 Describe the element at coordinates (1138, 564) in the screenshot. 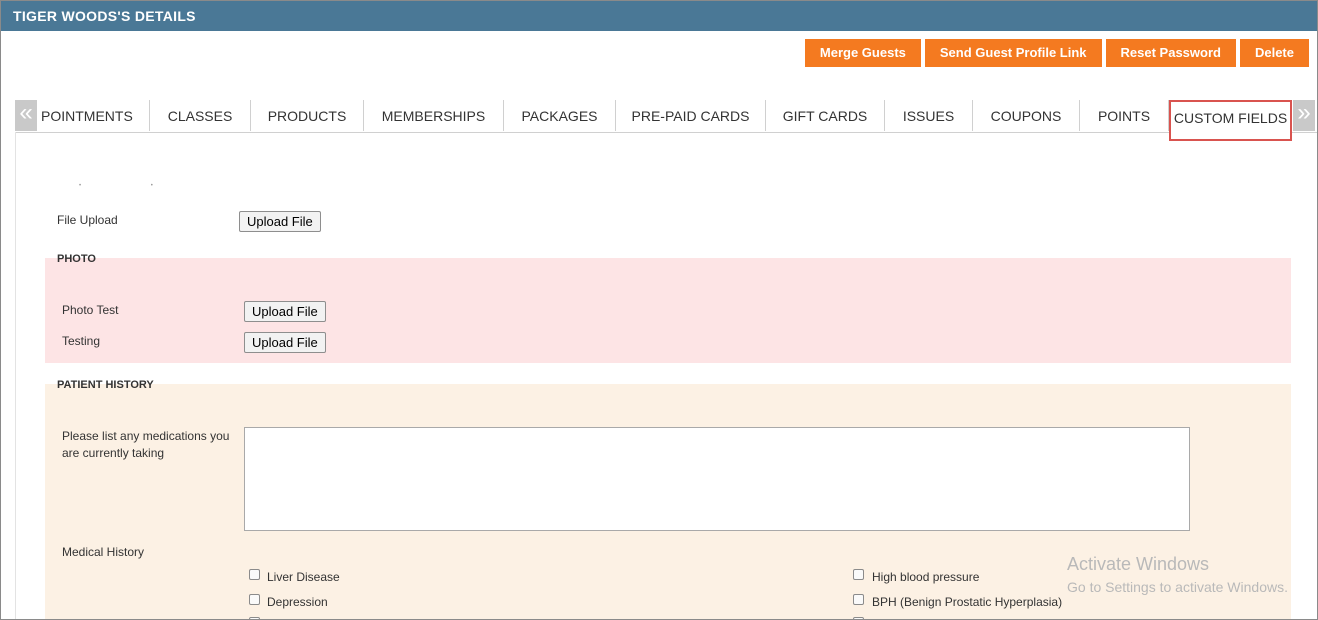

I see `activate-windows-watermark: Activate Windows` at that location.